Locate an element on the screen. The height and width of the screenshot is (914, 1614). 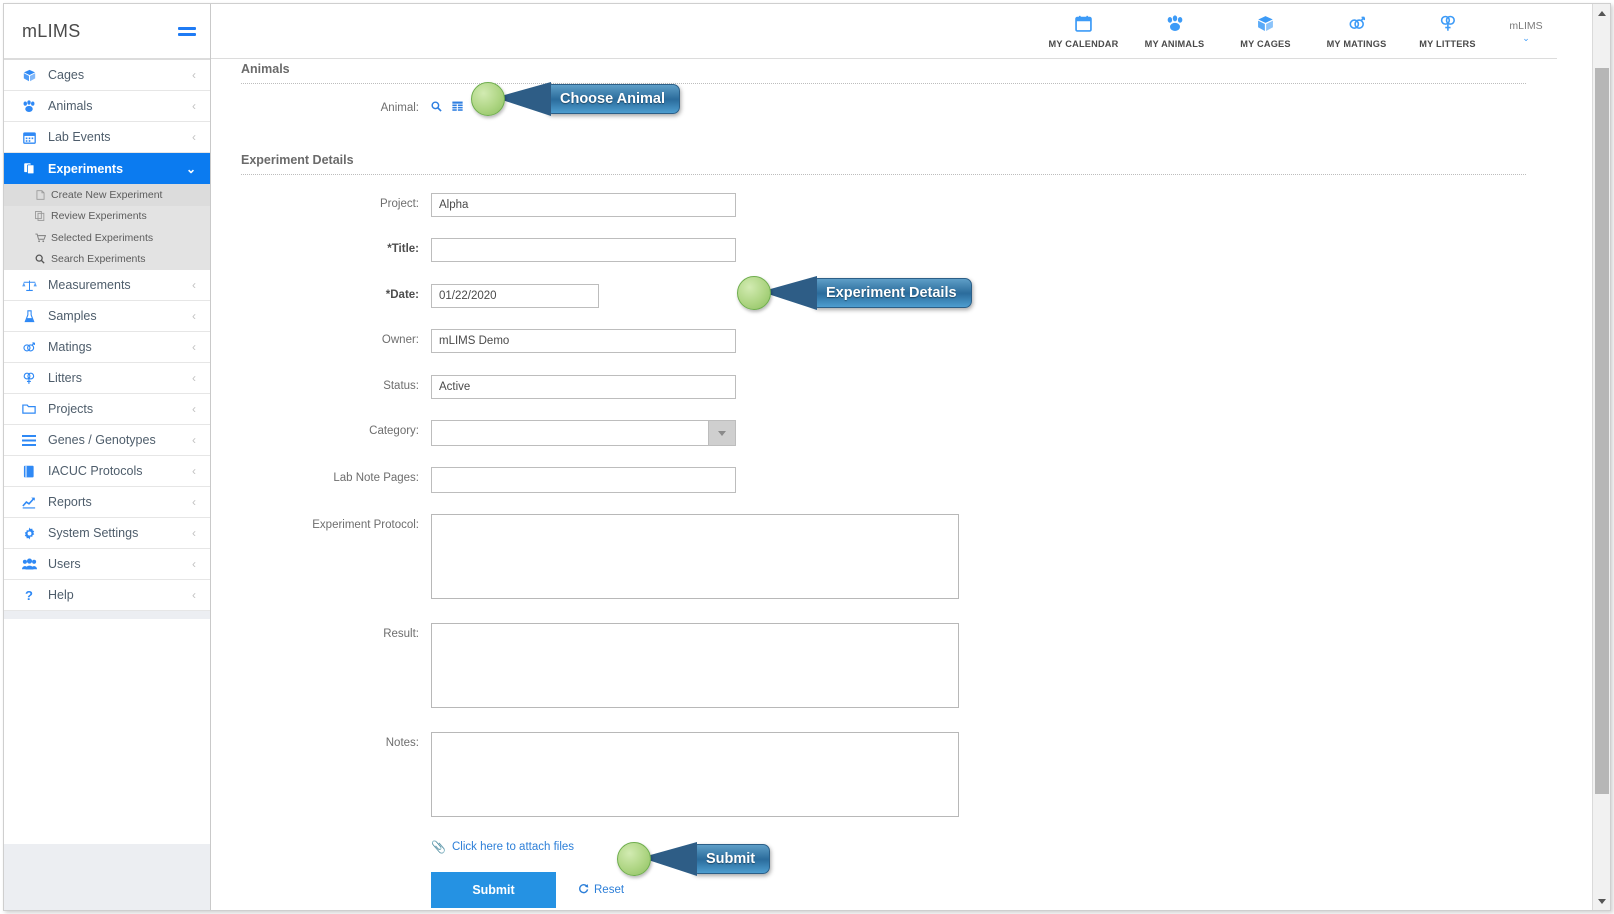
status-input is located at coordinates (583, 387).